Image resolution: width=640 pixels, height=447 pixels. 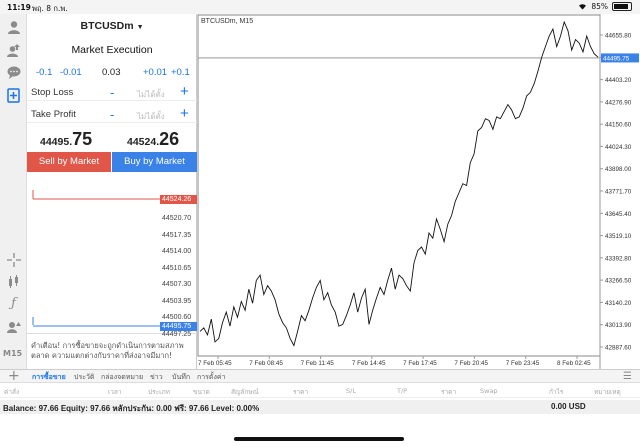 I want to click on indicators-icon, so click(x=13, y=281).